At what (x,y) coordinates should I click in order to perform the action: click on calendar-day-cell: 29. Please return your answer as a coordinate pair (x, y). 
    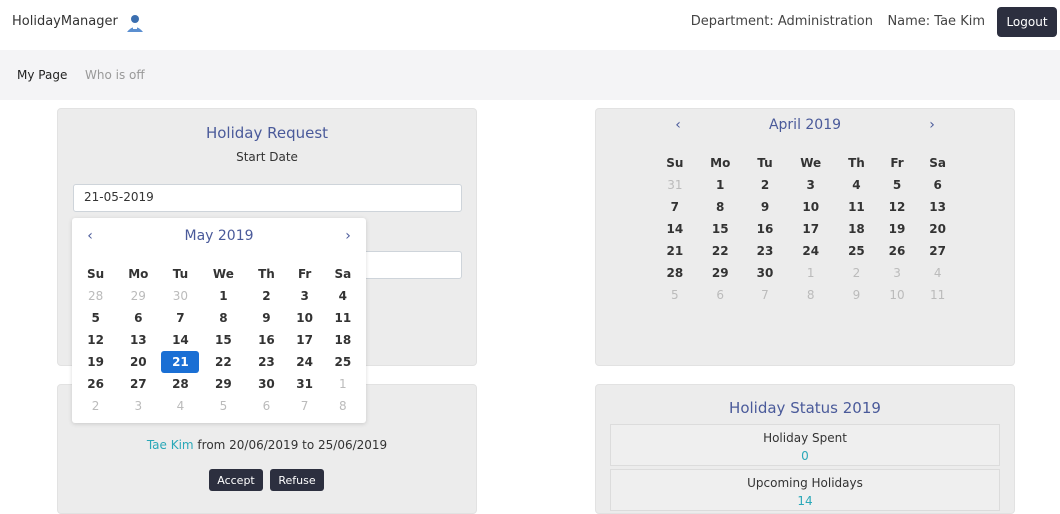
    Looking at the image, I should click on (720, 273).